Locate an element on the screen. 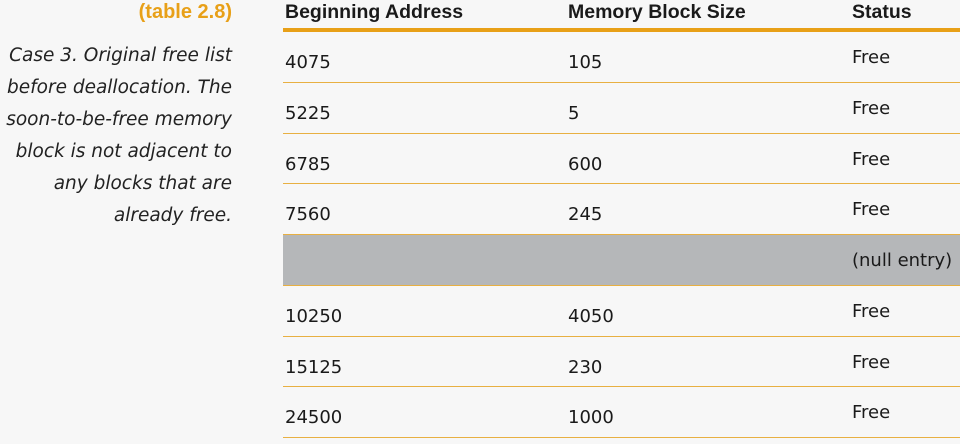  cell-size: 5 is located at coordinates (574, 113).